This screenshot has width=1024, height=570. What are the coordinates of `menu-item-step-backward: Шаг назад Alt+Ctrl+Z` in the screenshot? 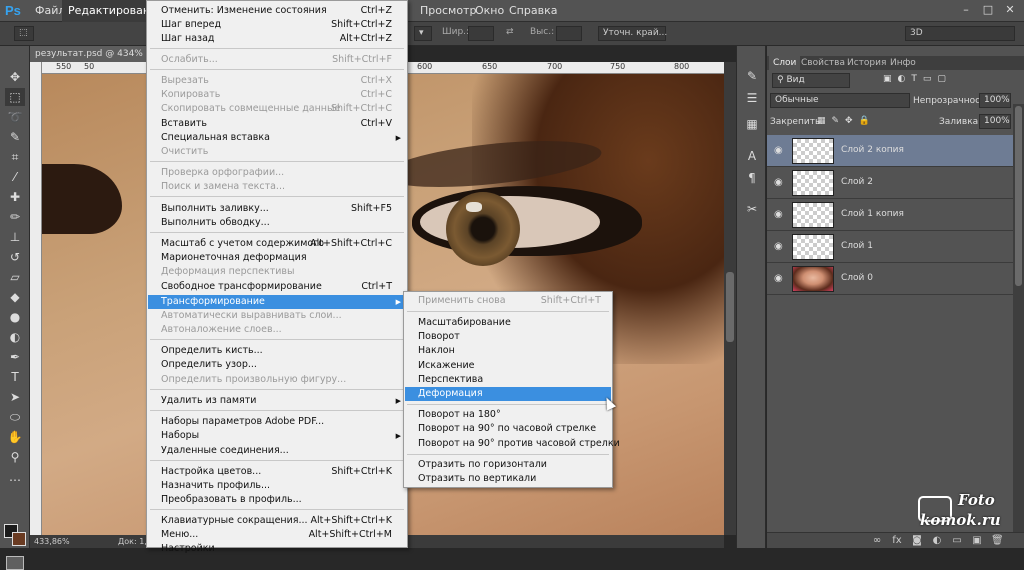 It's located at (277, 39).